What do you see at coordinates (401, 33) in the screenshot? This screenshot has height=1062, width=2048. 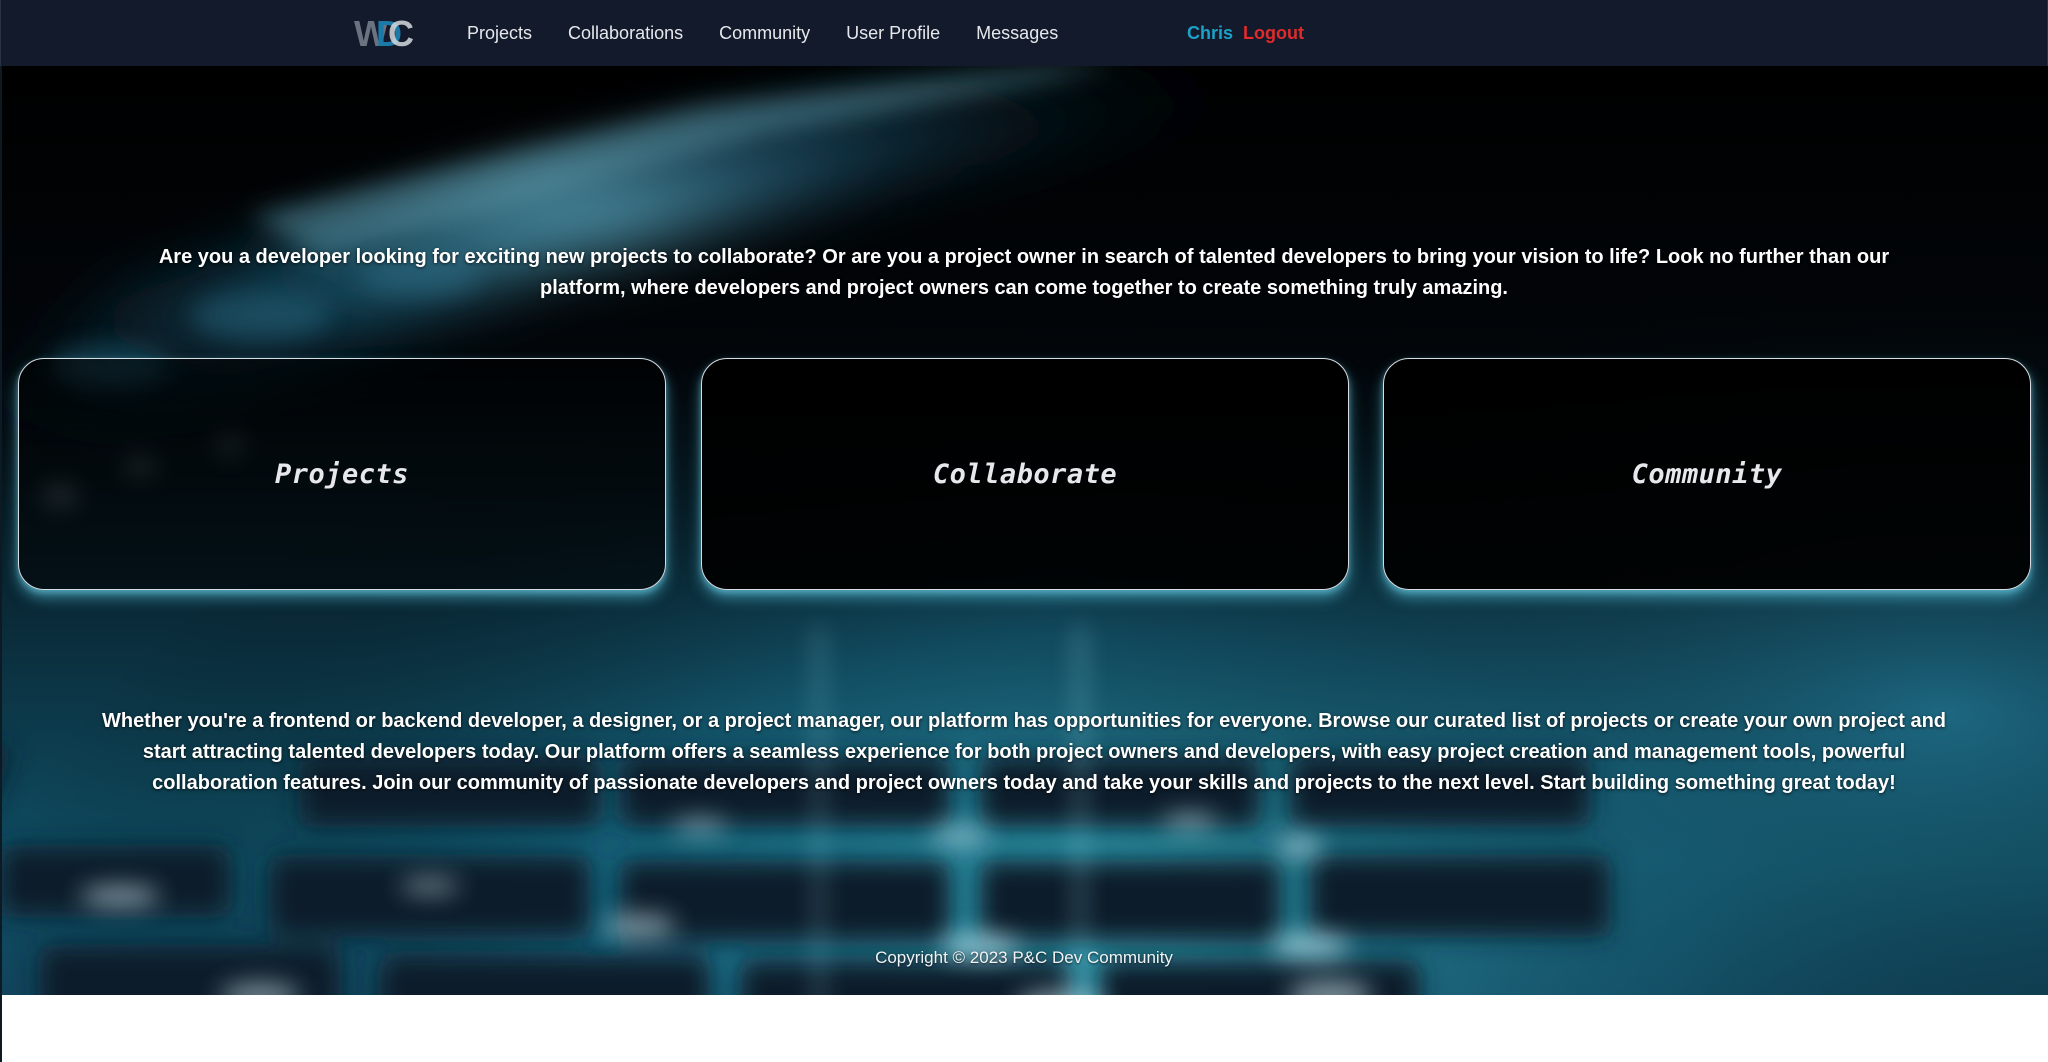 I see `svg-text: C` at bounding box center [401, 33].